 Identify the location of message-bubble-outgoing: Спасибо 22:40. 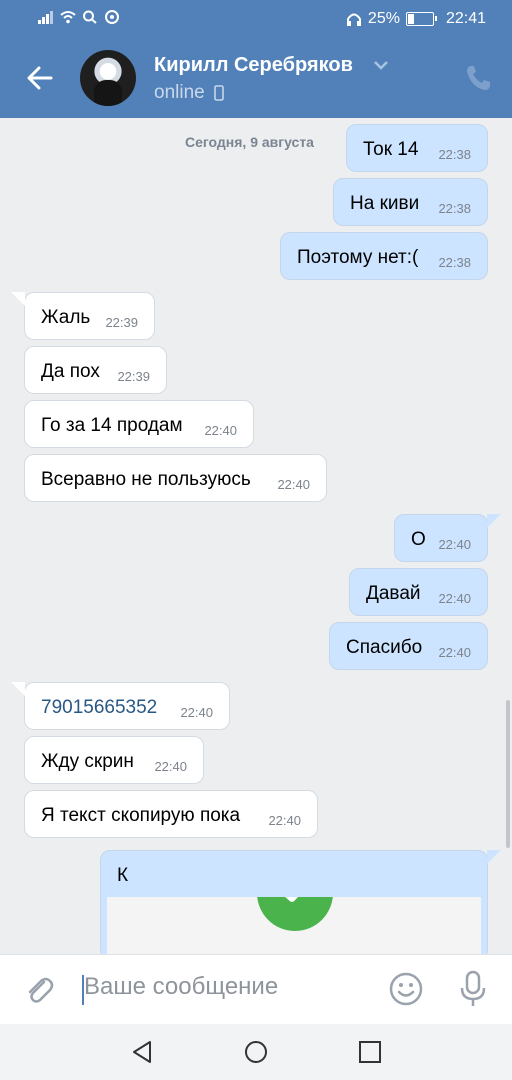
(408, 646).